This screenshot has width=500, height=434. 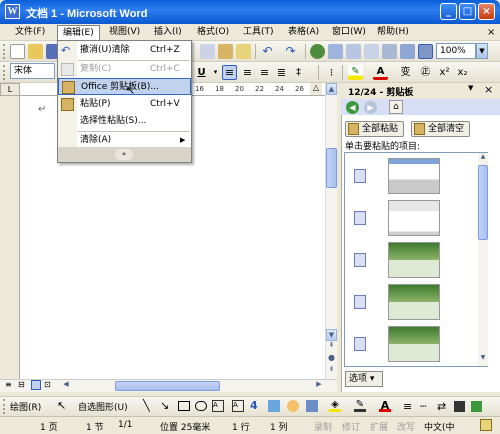 What do you see at coordinates (103, 406) in the screenshot?
I see `autoshapes-menu-button: 自选图形(U)` at bounding box center [103, 406].